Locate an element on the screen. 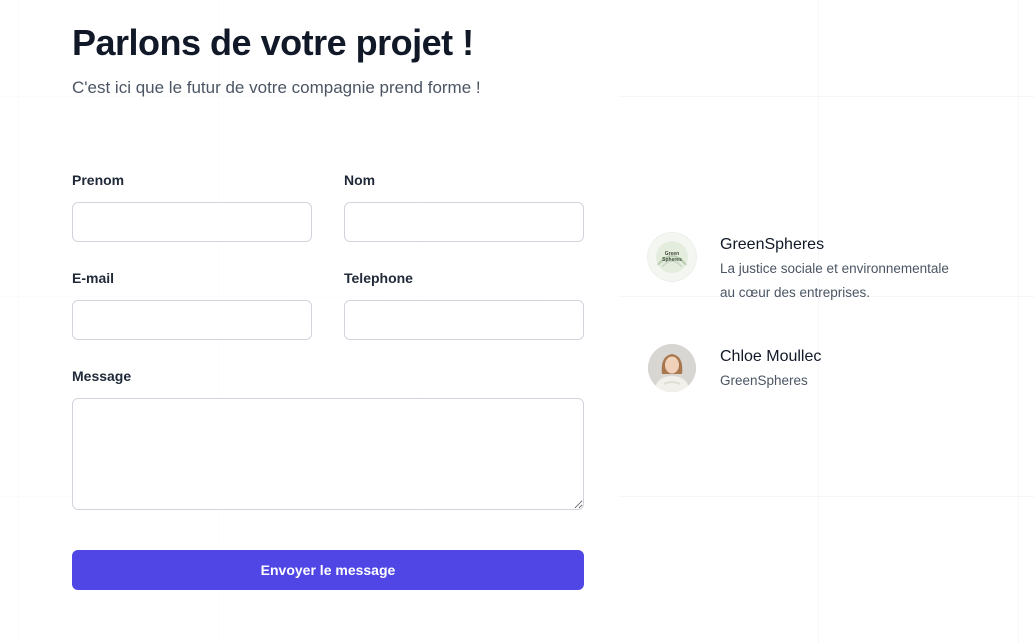 Image resolution: width=1034 pixels, height=643 pixels. person-avatar is located at coordinates (672, 368).